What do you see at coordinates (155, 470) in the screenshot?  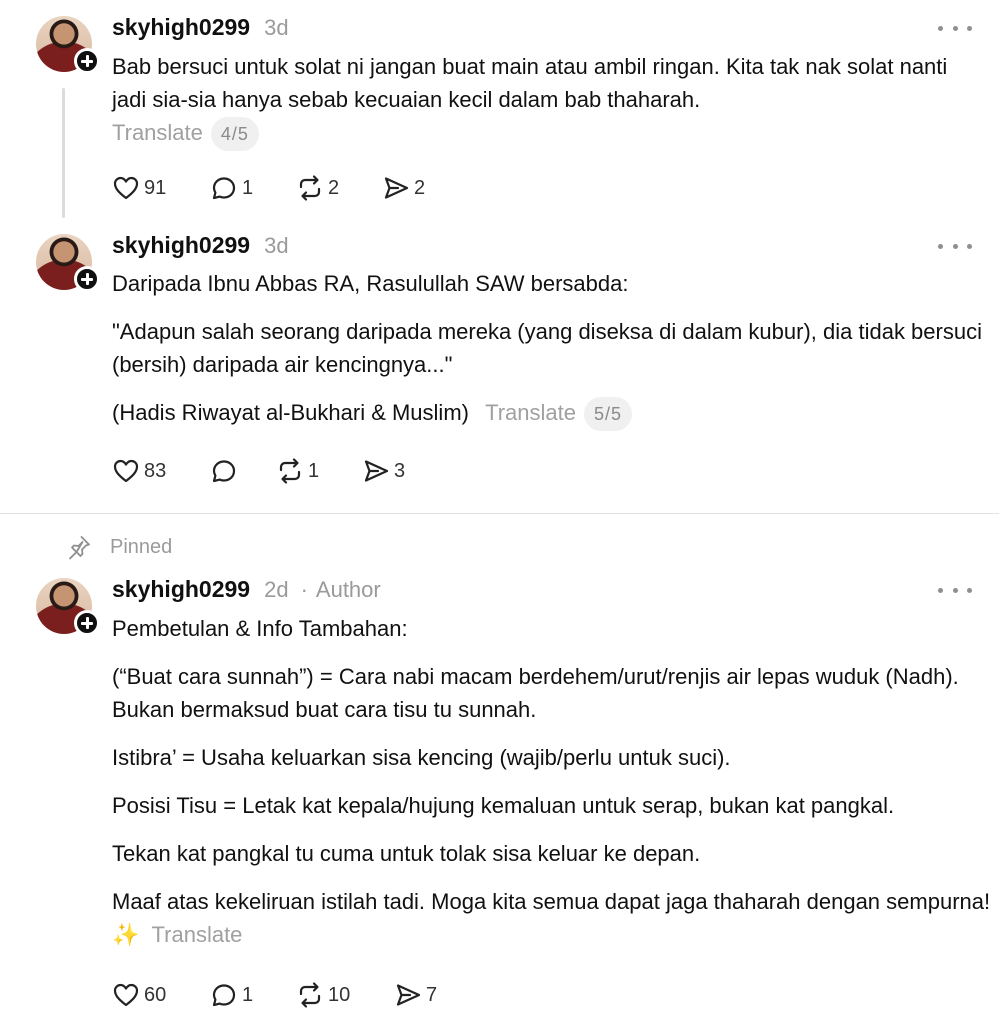 I see `like-count: 83` at bounding box center [155, 470].